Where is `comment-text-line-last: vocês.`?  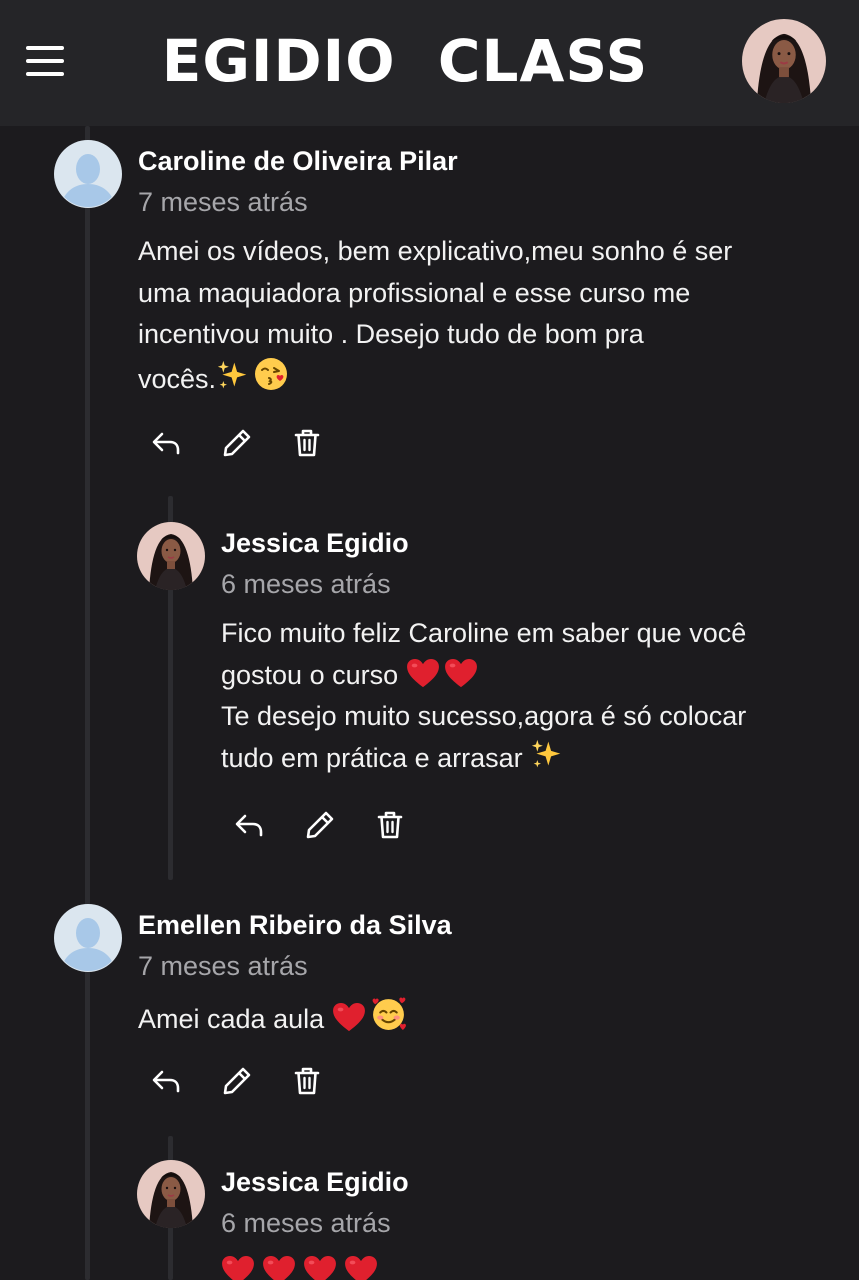 comment-text-line-last: vocês. is located at coordinates (488, 378).